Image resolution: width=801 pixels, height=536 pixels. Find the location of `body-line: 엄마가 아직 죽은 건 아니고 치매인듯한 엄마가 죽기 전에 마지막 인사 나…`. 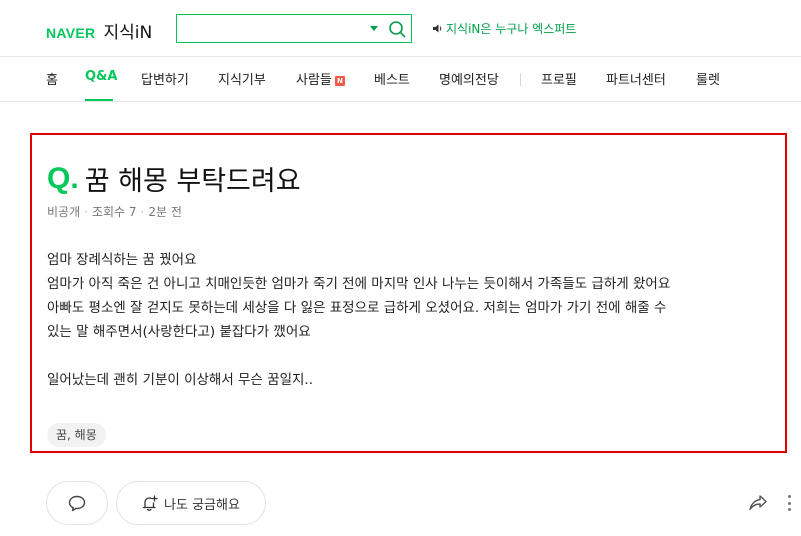

body-line: 엄마가 아직 죽은 건 아니고 치매인듯한 엄마가 죽기 전에 마지막 인사 나… is located at coordinates (359, 284).